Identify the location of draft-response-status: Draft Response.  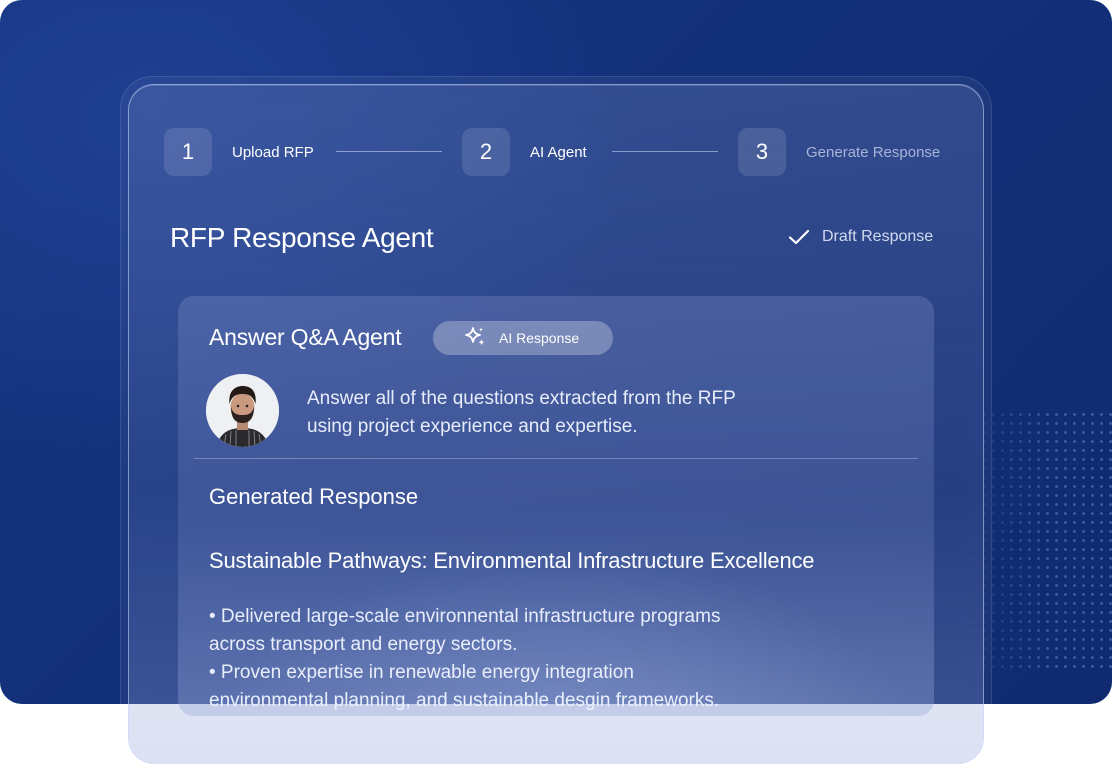
(860, 237).